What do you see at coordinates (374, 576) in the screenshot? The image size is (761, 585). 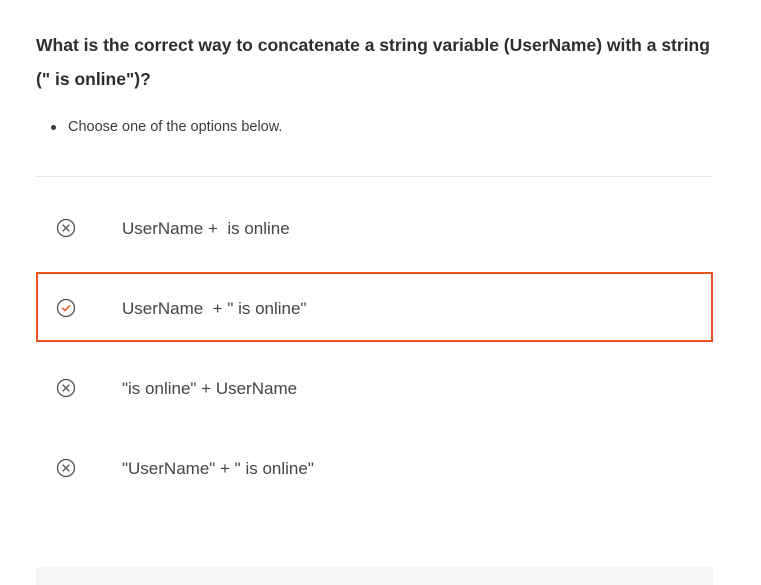 I see `footer-bar` at bounding box center [374, 576].